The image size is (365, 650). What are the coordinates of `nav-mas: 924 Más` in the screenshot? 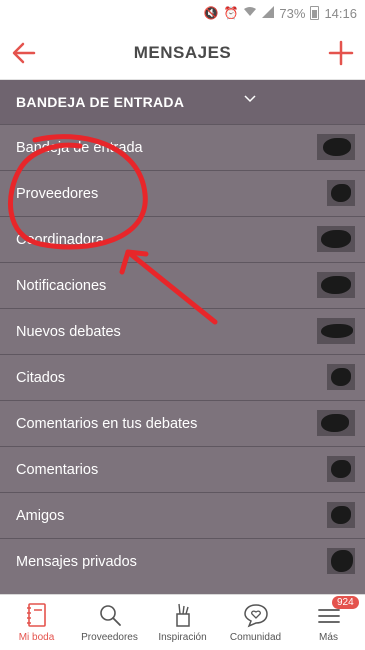 It's located at (328, 622).